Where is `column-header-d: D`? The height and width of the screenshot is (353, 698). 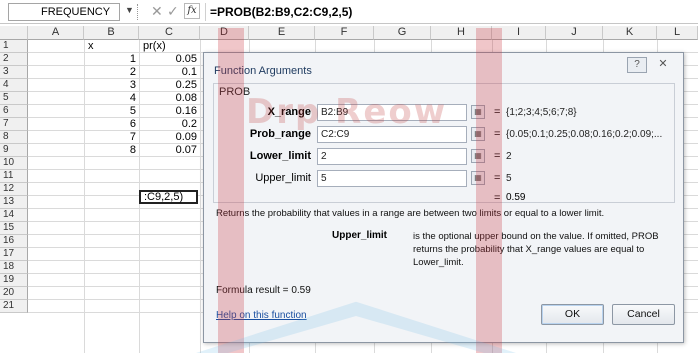 column-header-d: D is located at coordinates (224, 33).